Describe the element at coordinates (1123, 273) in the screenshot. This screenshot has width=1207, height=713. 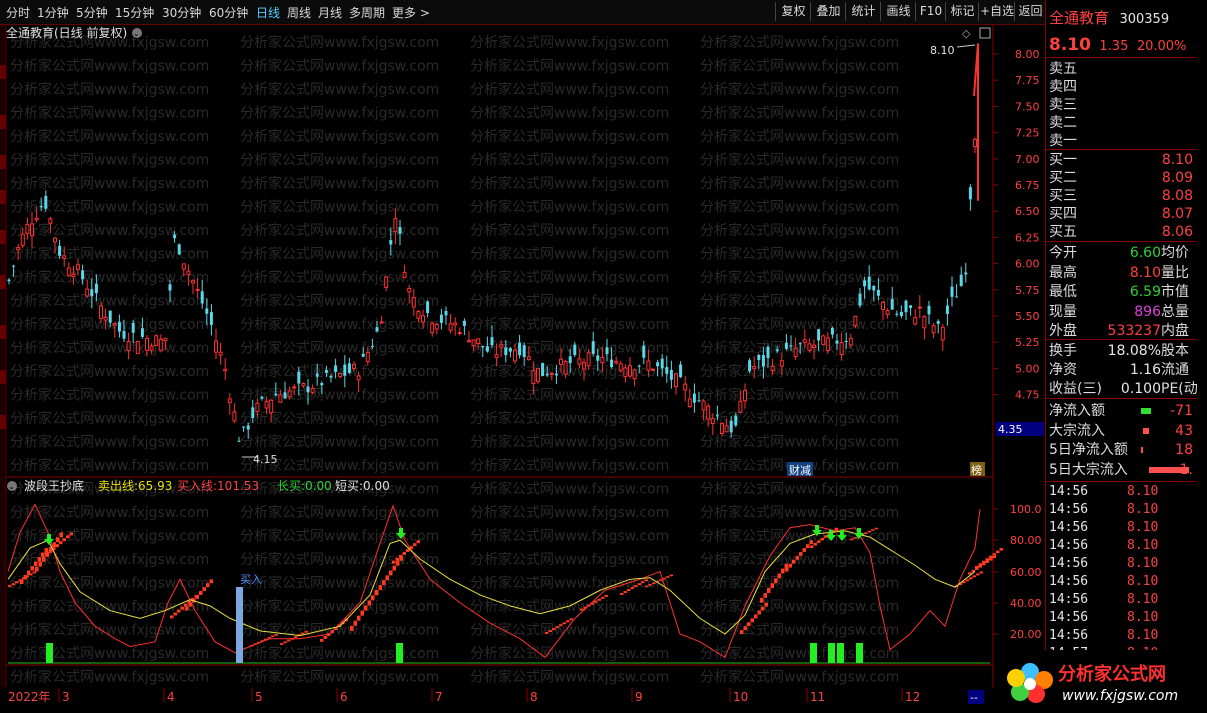
I see `stat-row: 最高 8.10 量比` at that location.